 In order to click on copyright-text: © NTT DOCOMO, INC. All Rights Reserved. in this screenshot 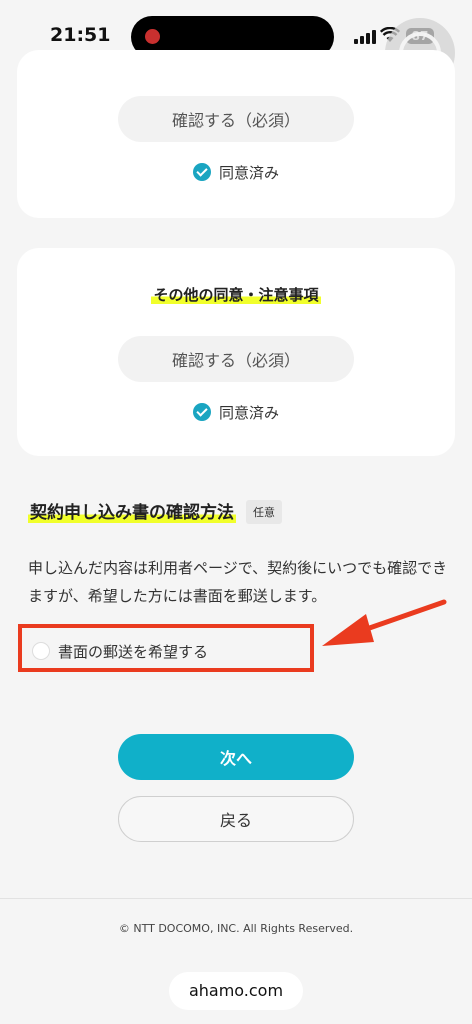, I will do `click(236, 928)`.